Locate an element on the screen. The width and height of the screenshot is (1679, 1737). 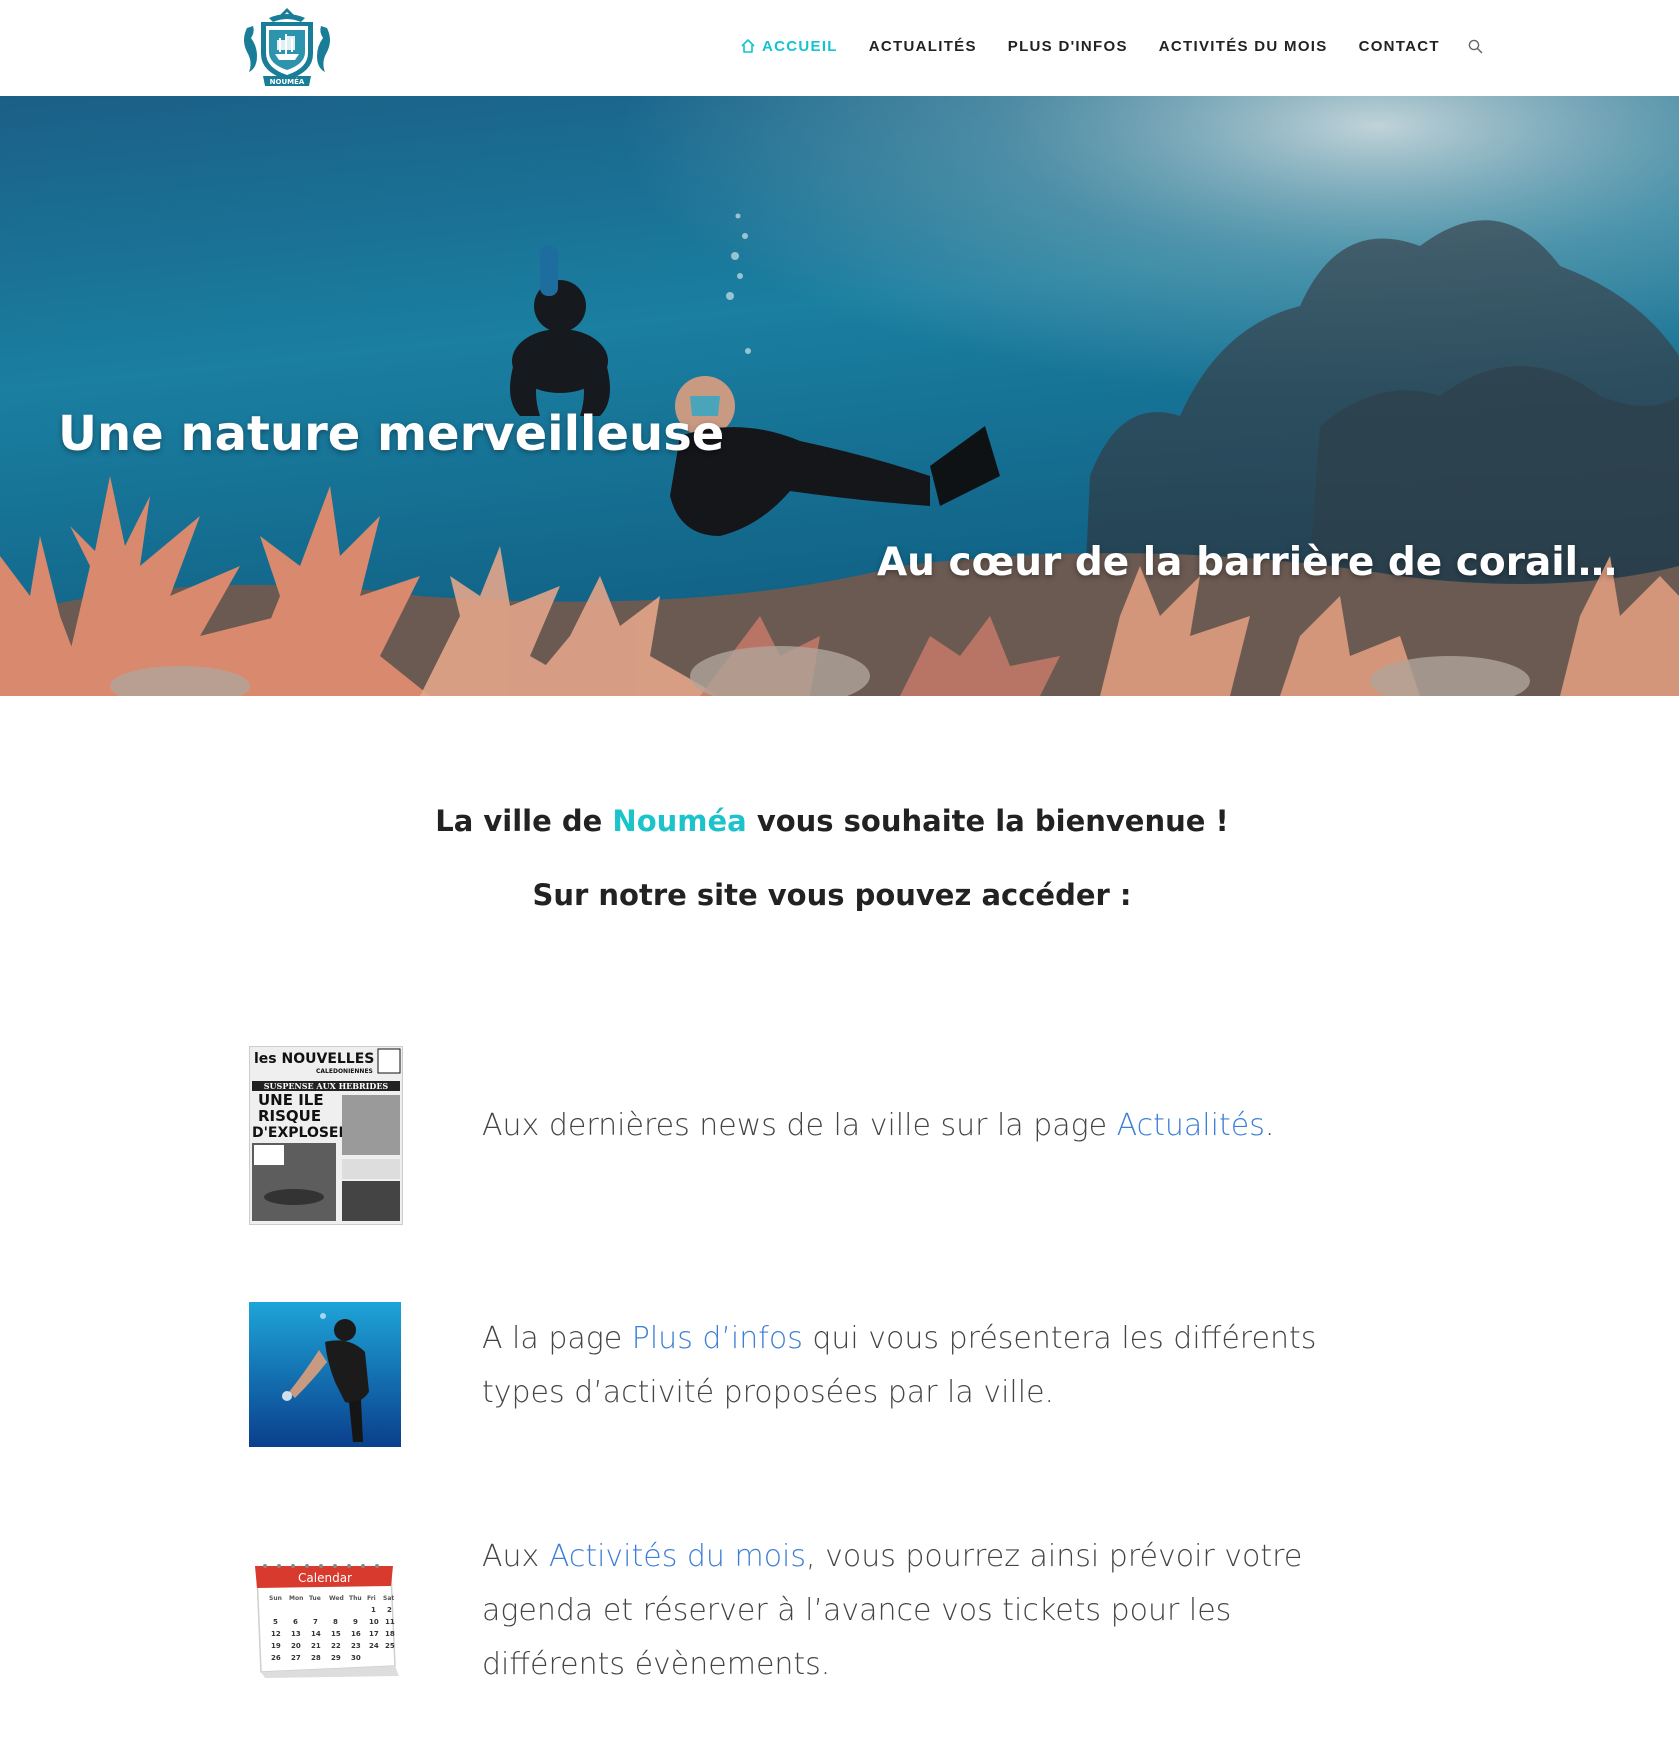
svg-text: 25 is located at coordinates (390, 1646).